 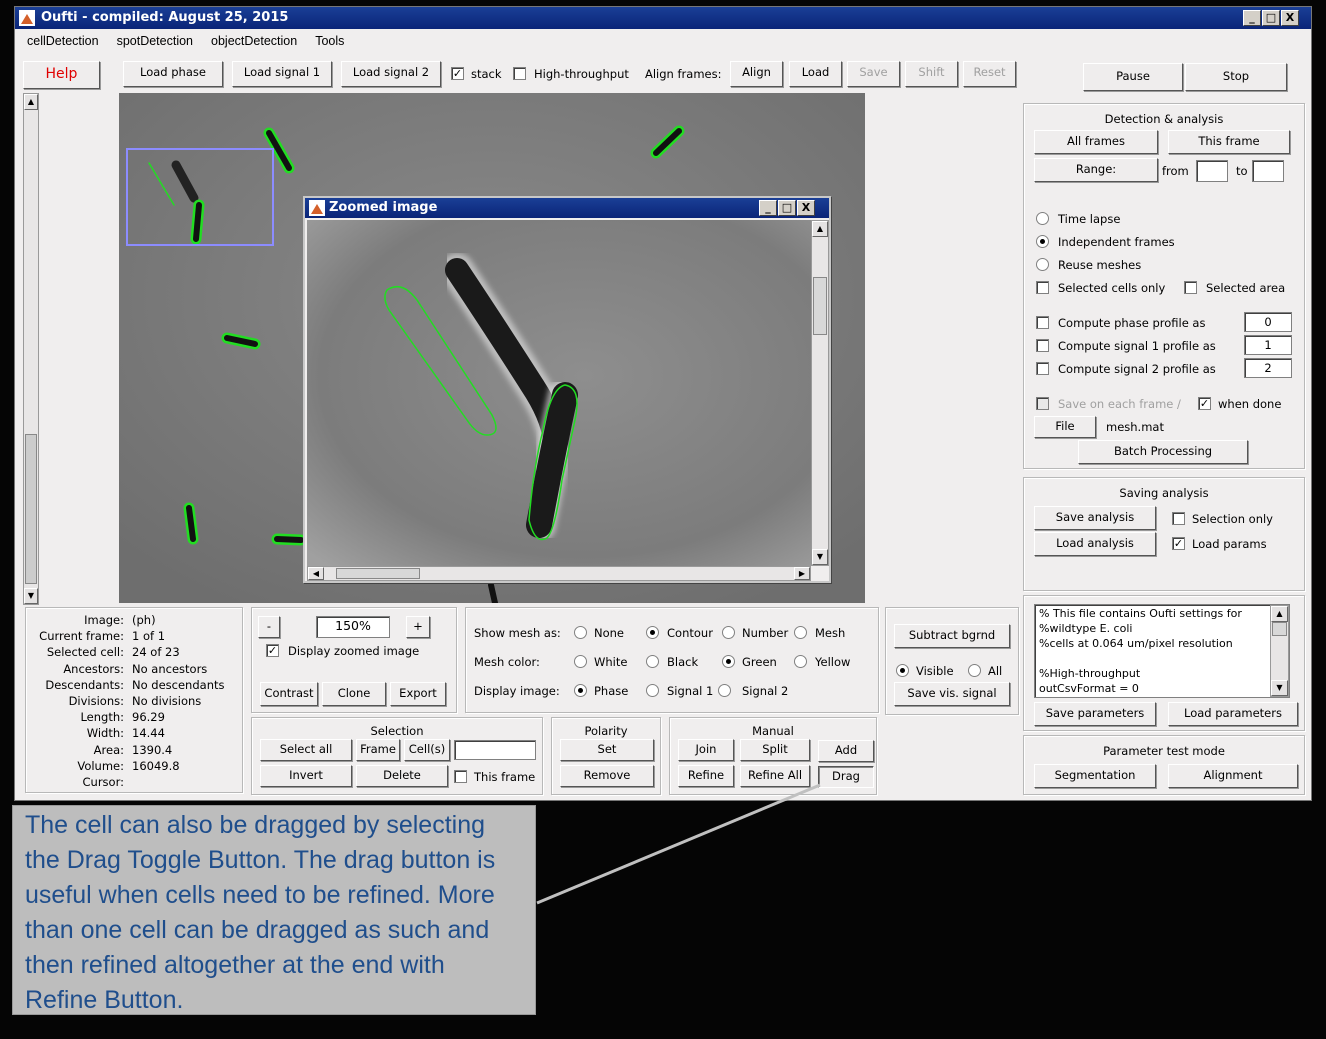 What do you see at coordinates (1279, 651) in the screenshot?
I see `settings-scrollbar: ▲ ▼` at bounding box center [1279, 651].